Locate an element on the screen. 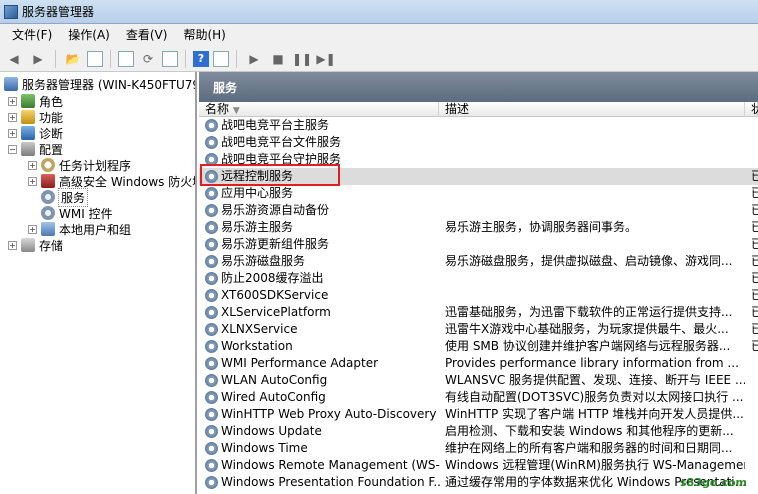  service-name: Wired AutoConfig is located at coordinates (323, 397).